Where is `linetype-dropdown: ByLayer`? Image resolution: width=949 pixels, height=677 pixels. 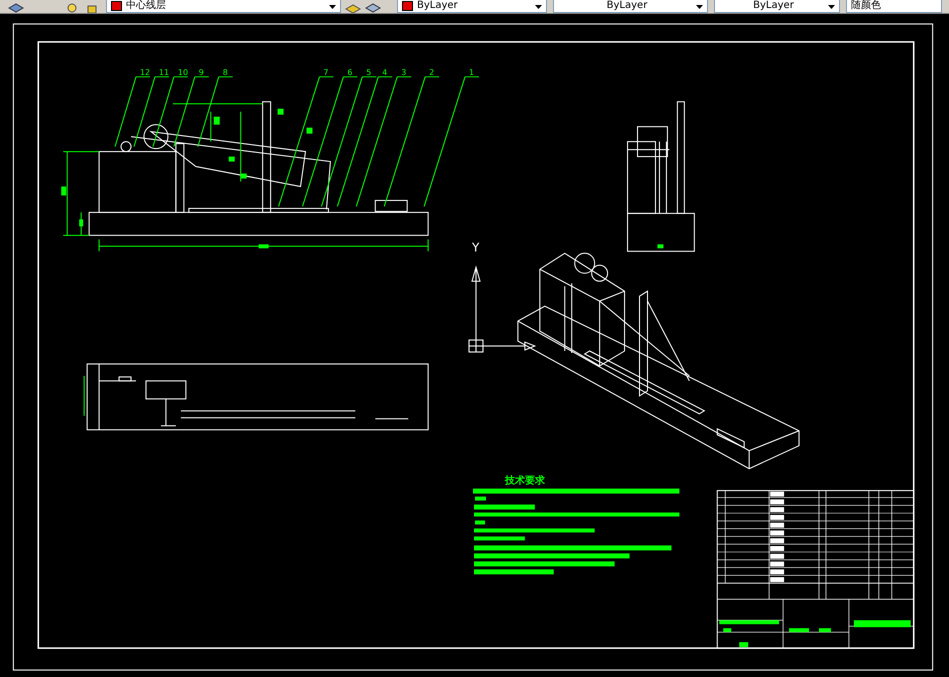
linetype-dropdown: ByLayer is located at coordinates (630, 6).